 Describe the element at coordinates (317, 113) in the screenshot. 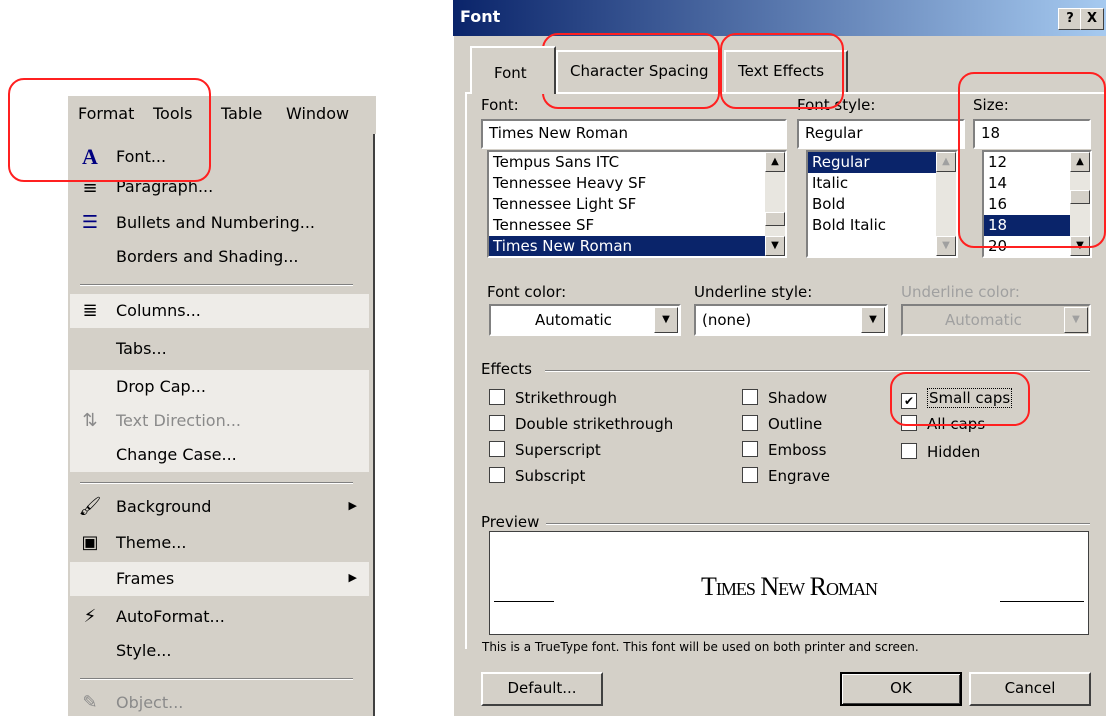

I see `menu-window: Window` at that location.